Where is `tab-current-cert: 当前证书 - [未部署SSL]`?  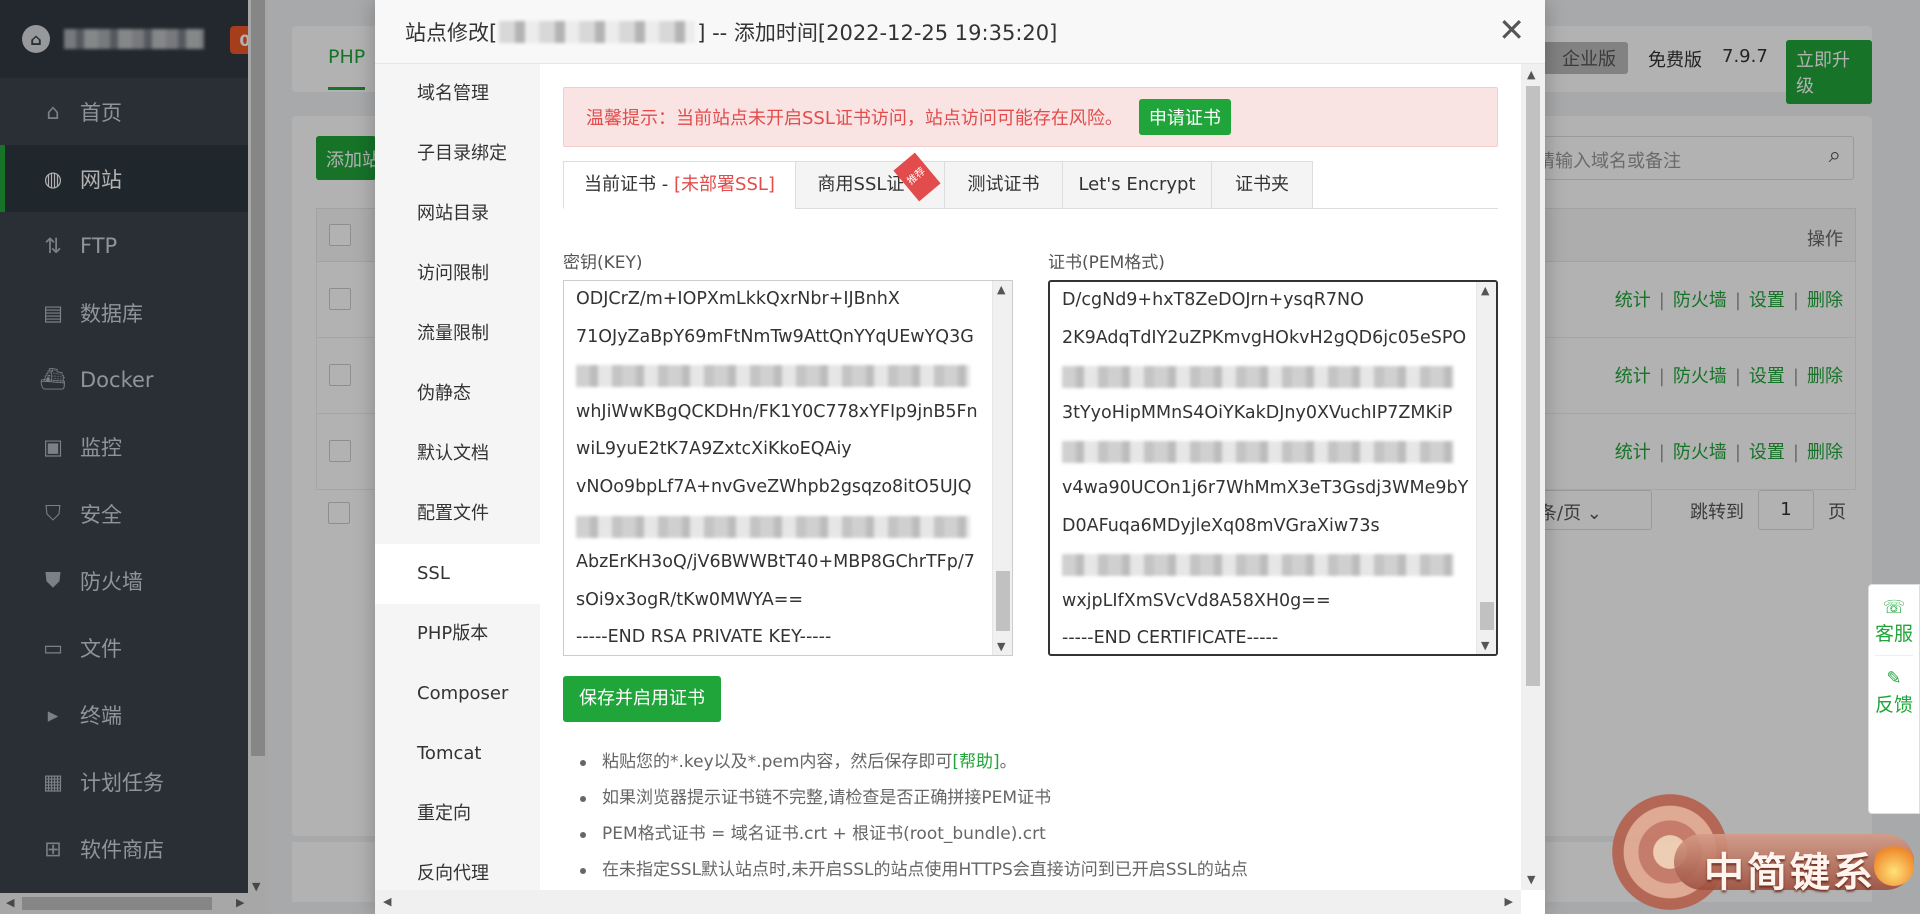 tab-current-cert: 当前证书 - [未部署SSL] is located at coordinates (679, 185).